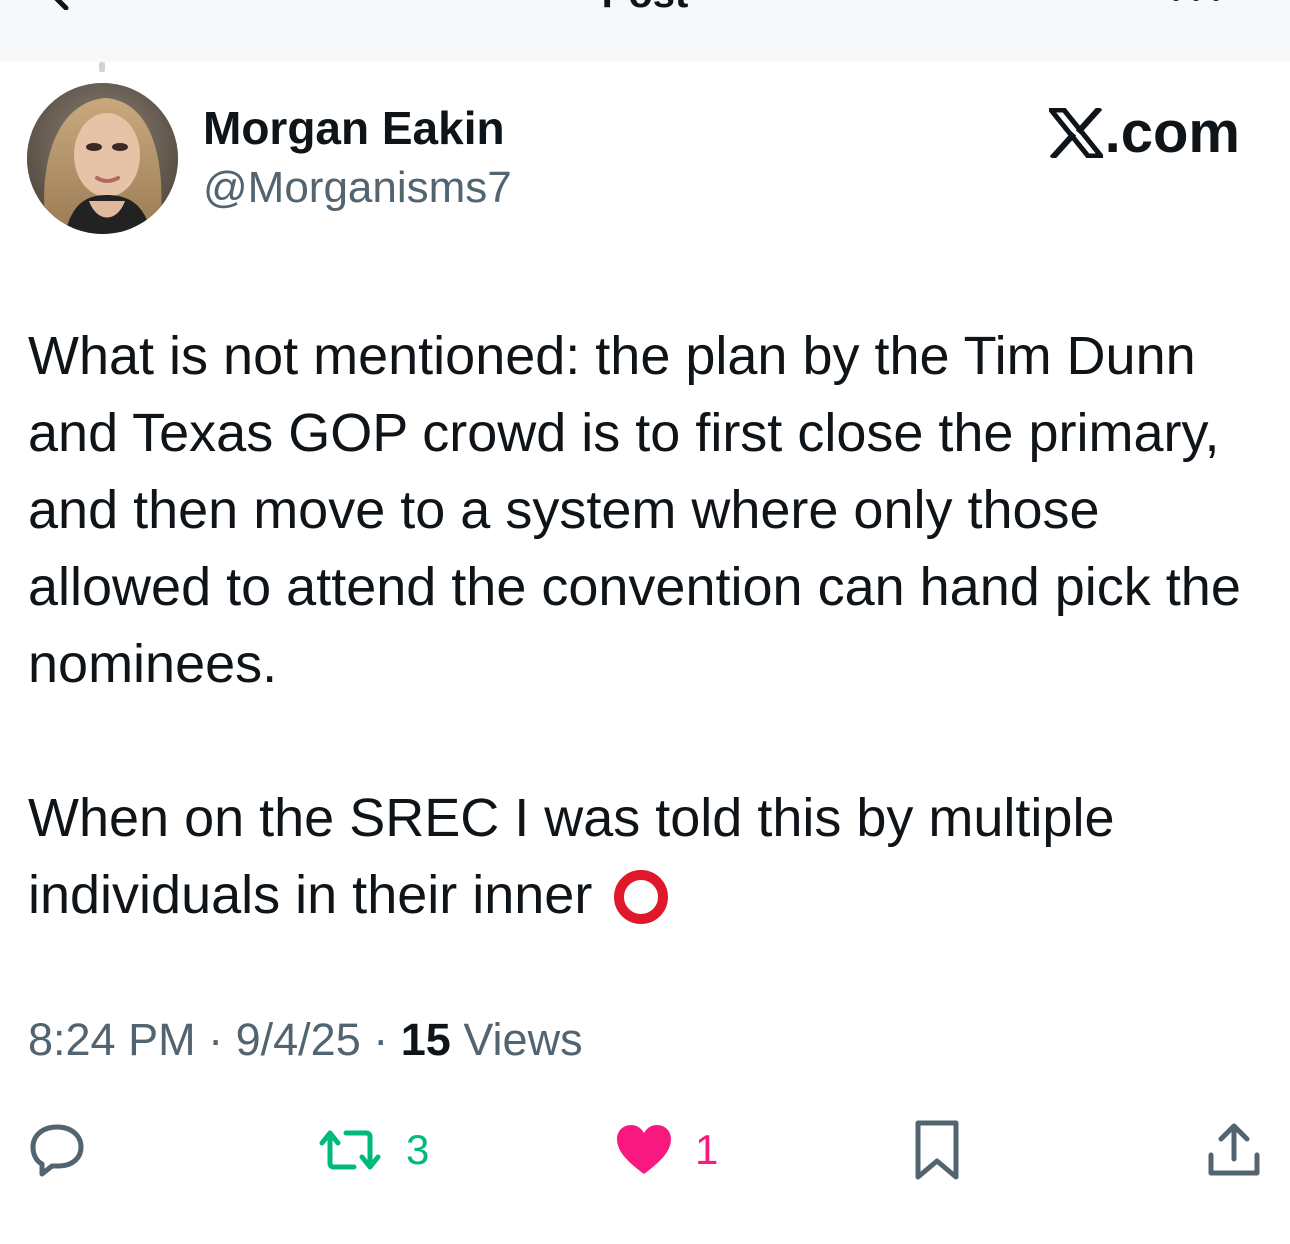 Image resolution: width=1290 pixels, height=1244 pixels. I want to click on reply-button, so click(57, 1150).